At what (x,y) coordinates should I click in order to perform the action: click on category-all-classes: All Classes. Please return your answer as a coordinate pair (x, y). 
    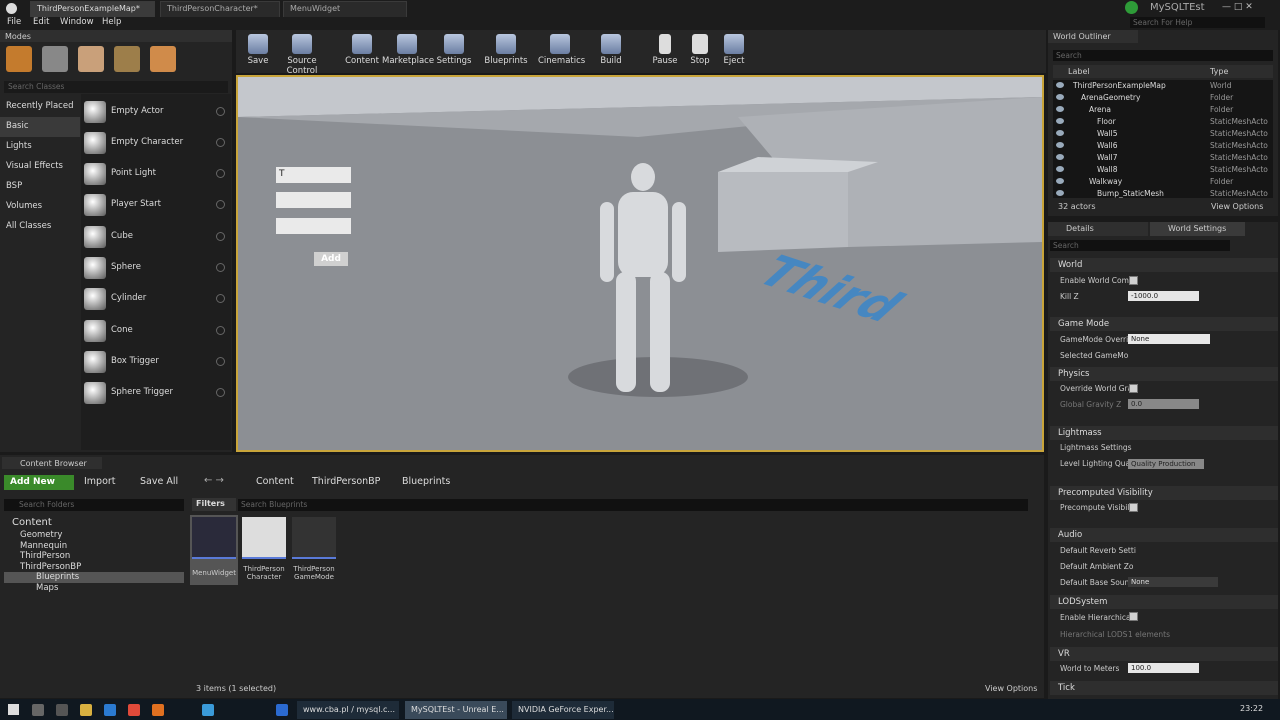
    Looking at the image, I should click on (40, 227).